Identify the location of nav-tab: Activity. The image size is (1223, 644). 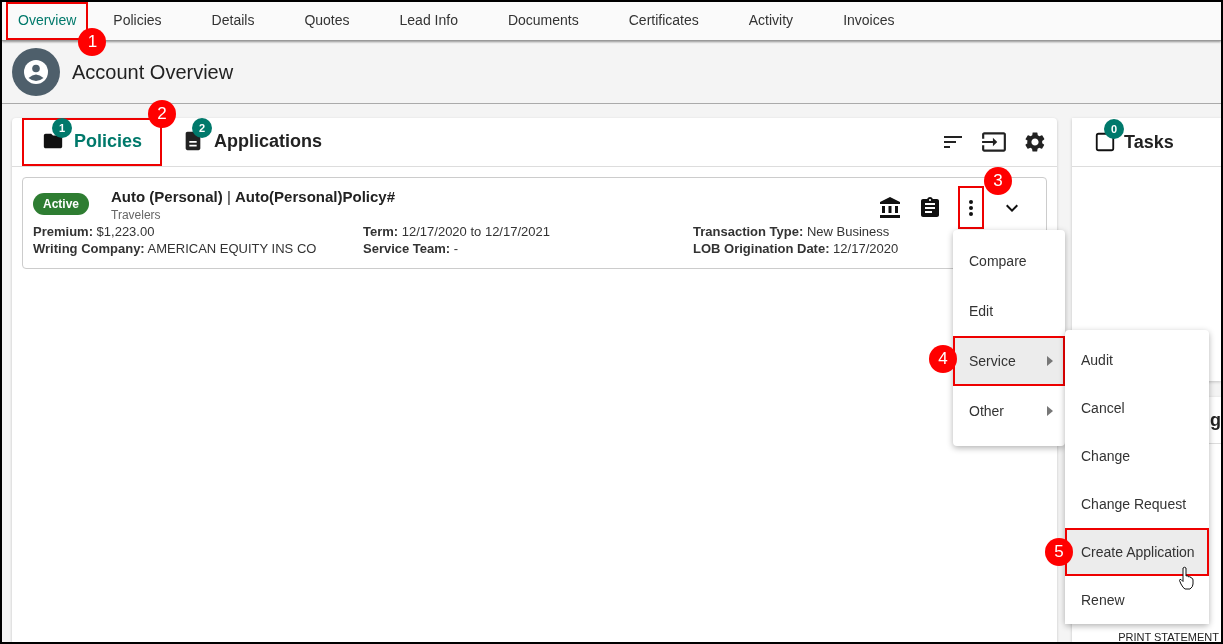
(771, 21).